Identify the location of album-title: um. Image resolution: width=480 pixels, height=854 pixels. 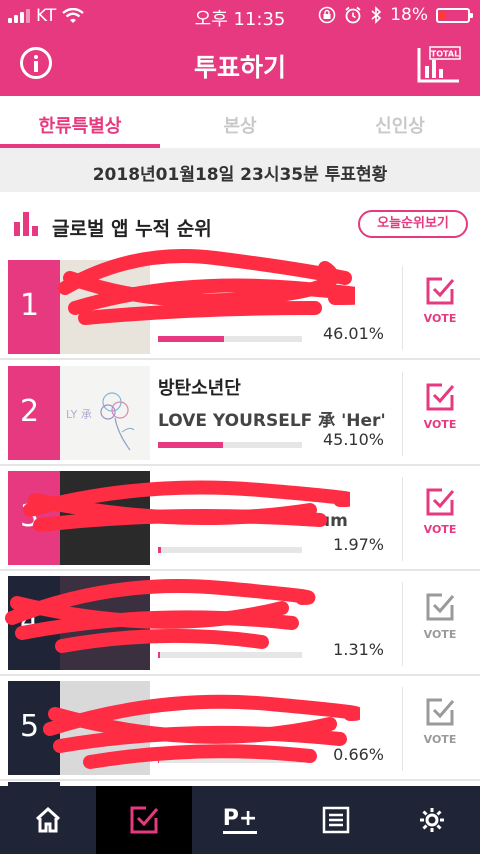
(333, 521).